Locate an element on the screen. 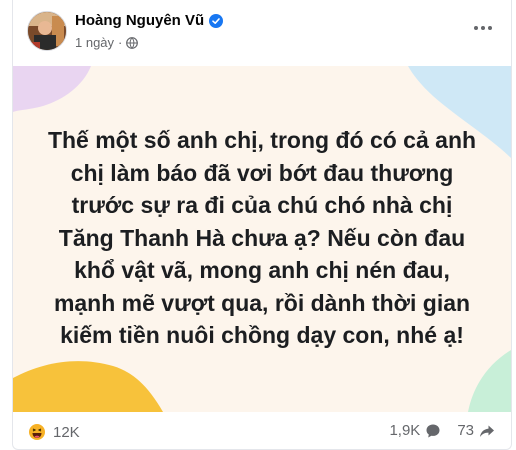  more-options-button is located at coordinates (483, 28).